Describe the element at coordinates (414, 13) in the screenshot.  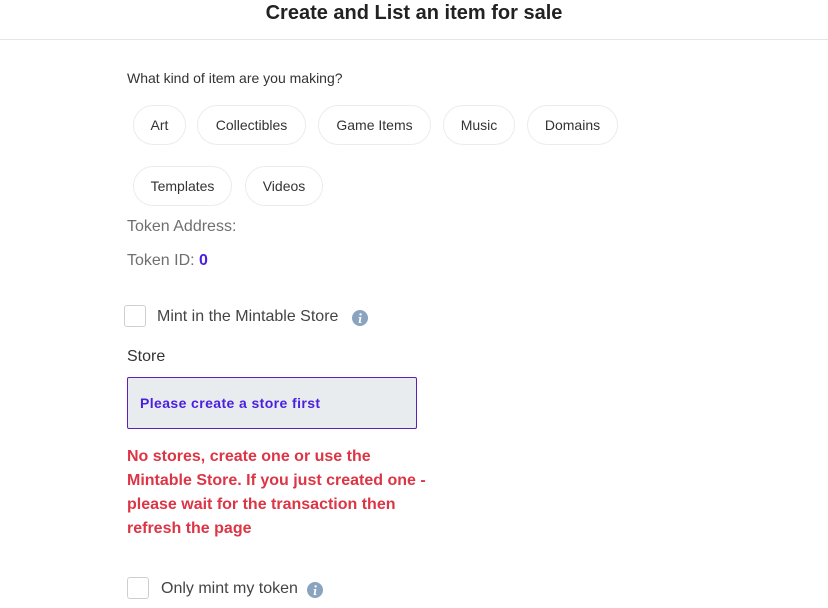
I see `page-title: Create and List an item for sale` at that location.